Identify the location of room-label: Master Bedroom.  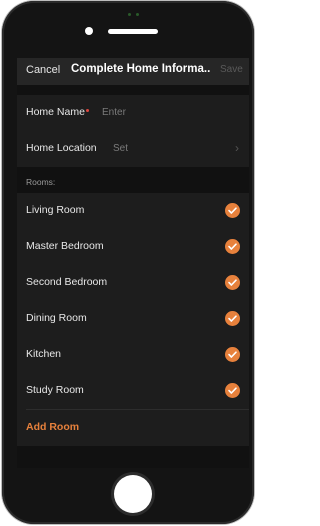
(65, 246).